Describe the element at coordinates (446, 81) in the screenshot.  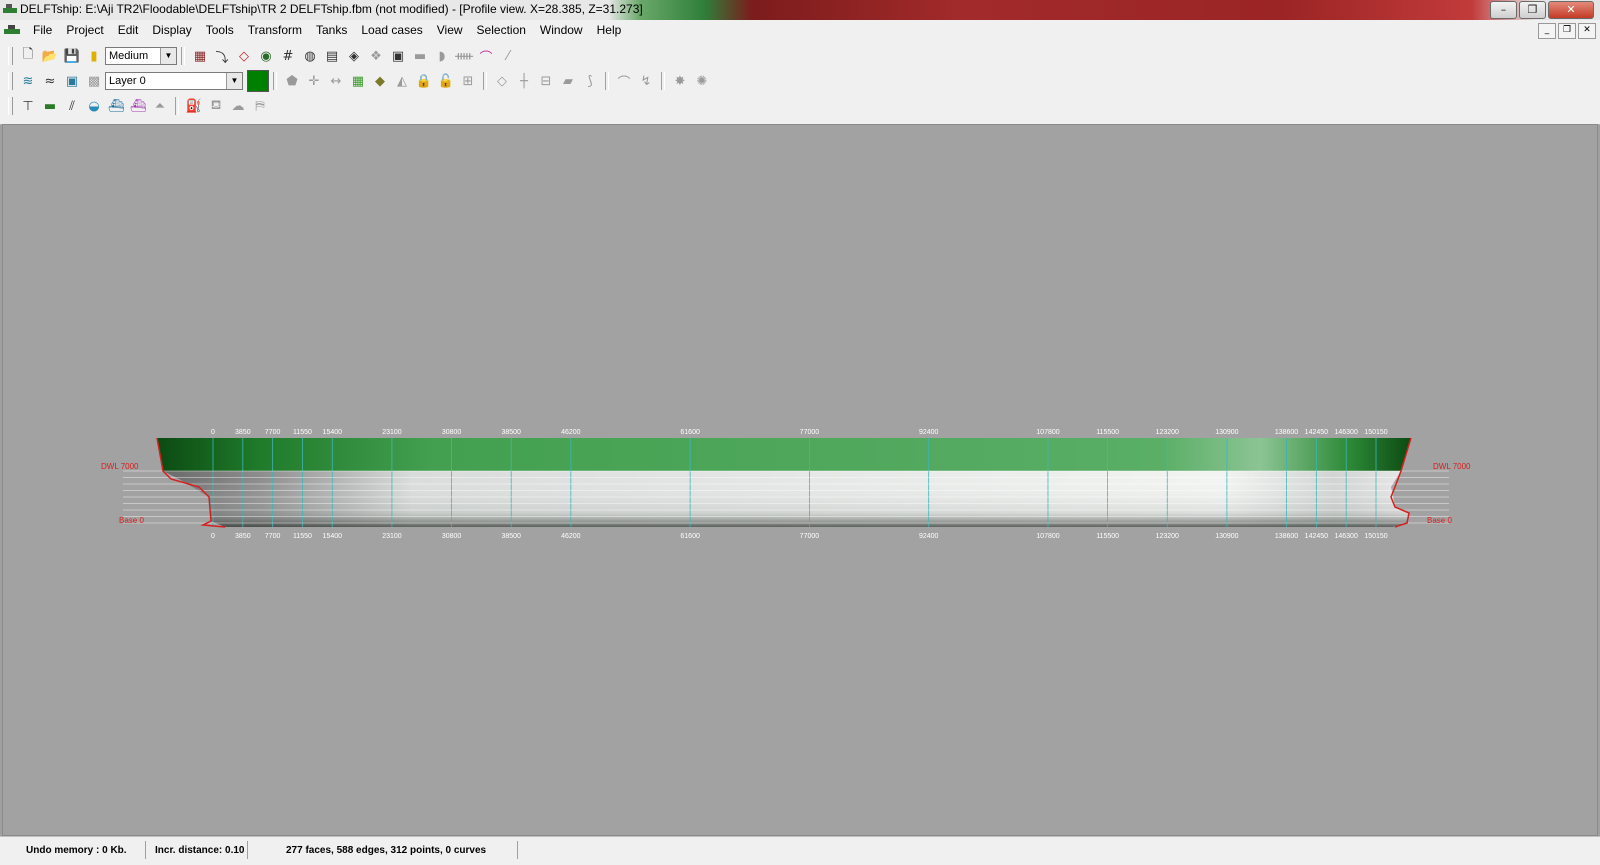
I see `unlock-icon: 🔓` at that location.